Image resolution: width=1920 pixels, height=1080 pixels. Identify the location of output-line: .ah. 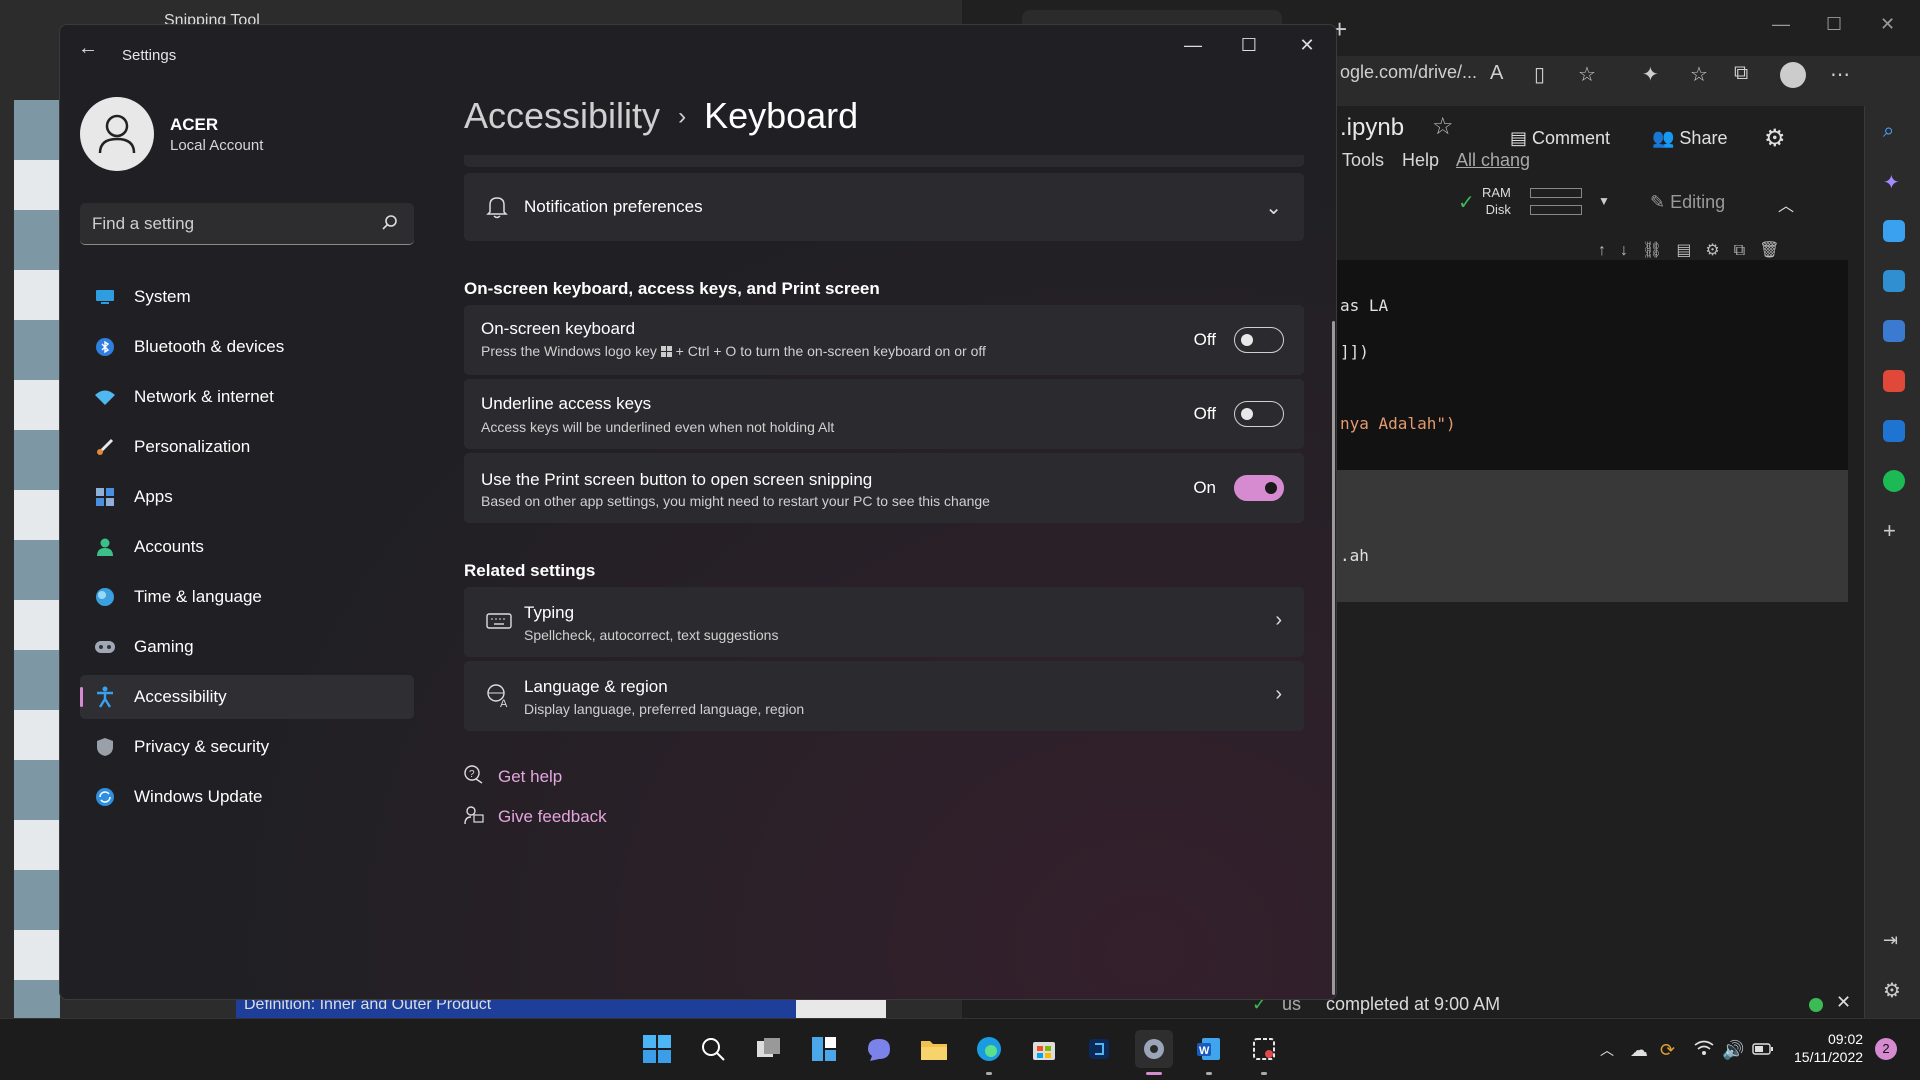
(1354, 555).